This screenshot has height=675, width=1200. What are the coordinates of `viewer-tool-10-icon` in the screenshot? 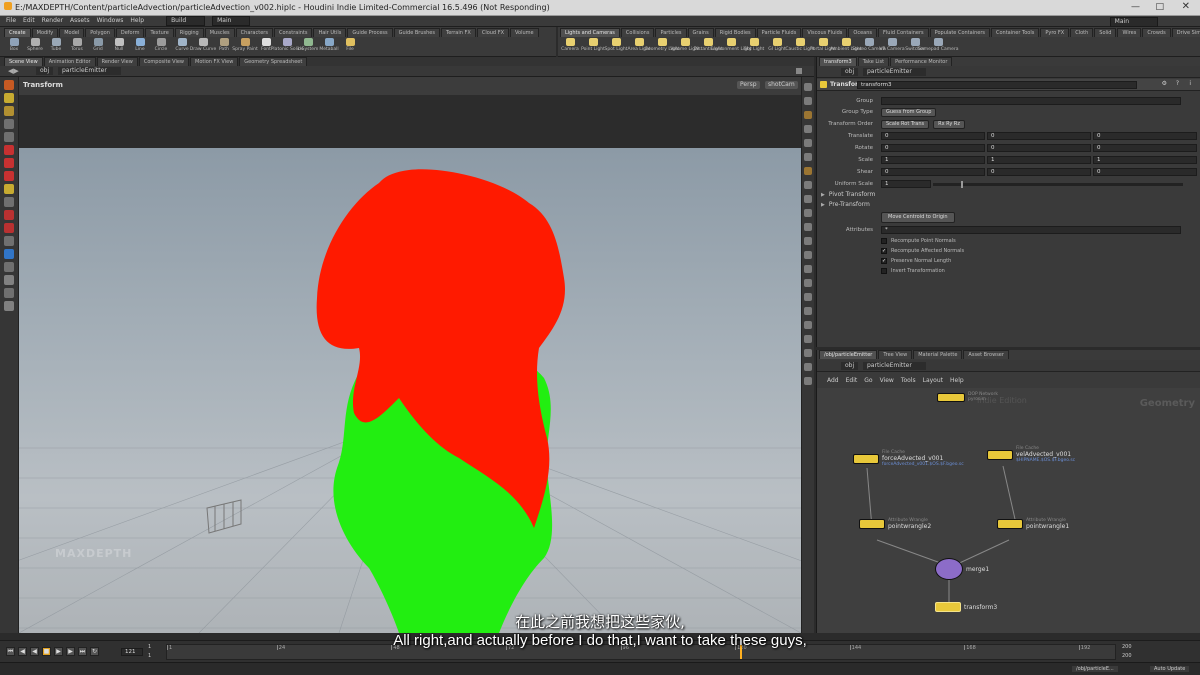 It's located at (9, 215).